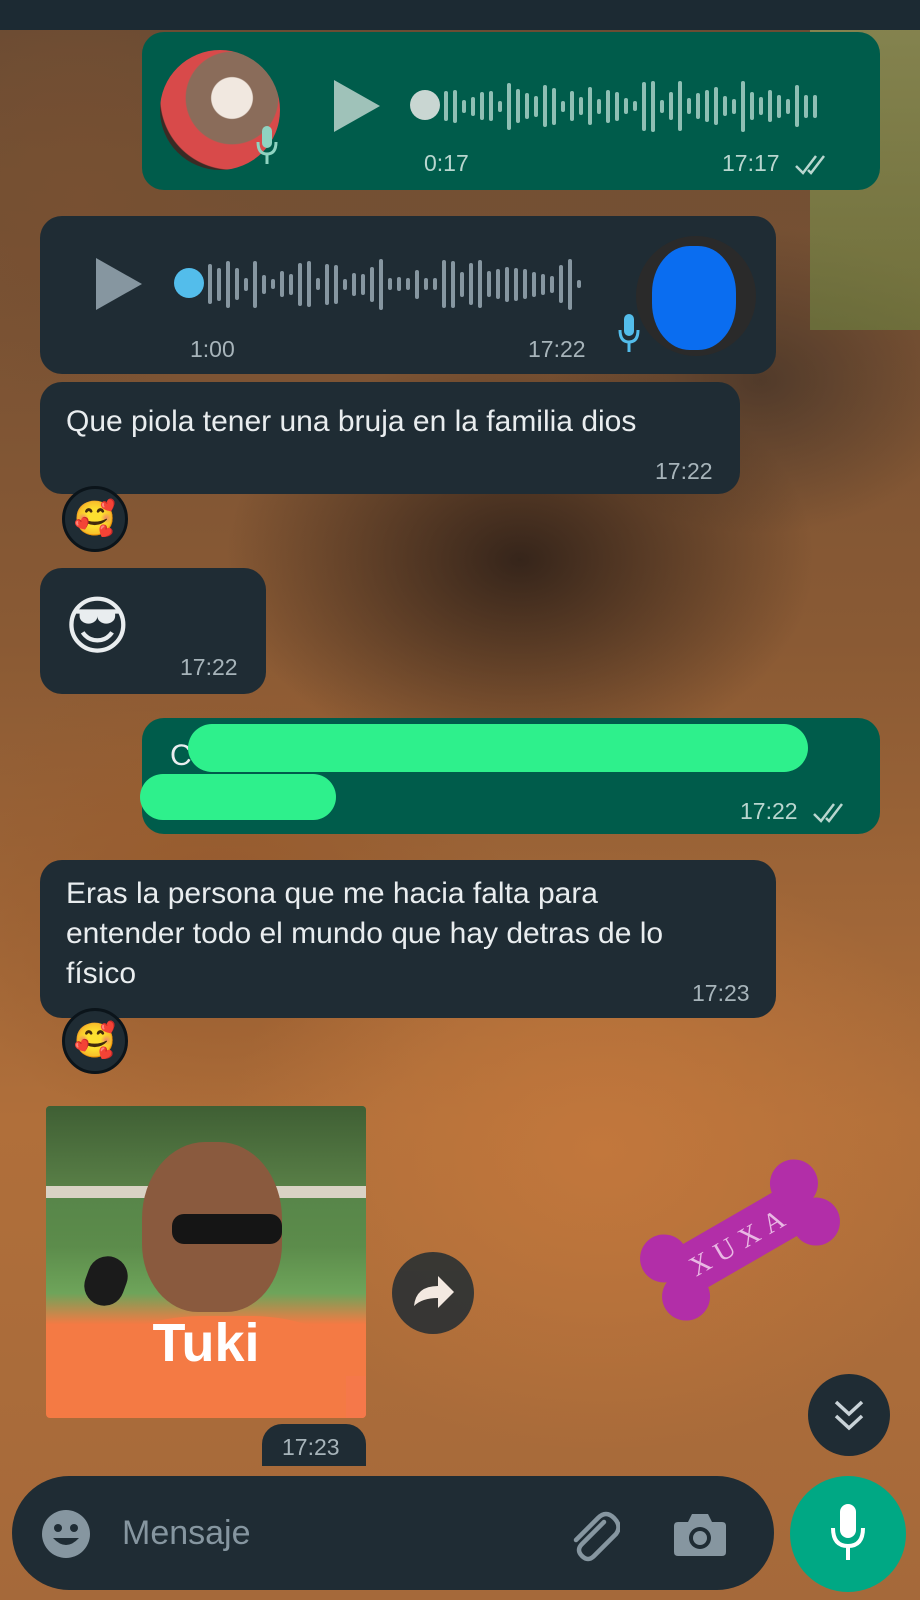 The image size is (920, 1600). I want to click on message-input: Mensaje, so click(186, 1533).